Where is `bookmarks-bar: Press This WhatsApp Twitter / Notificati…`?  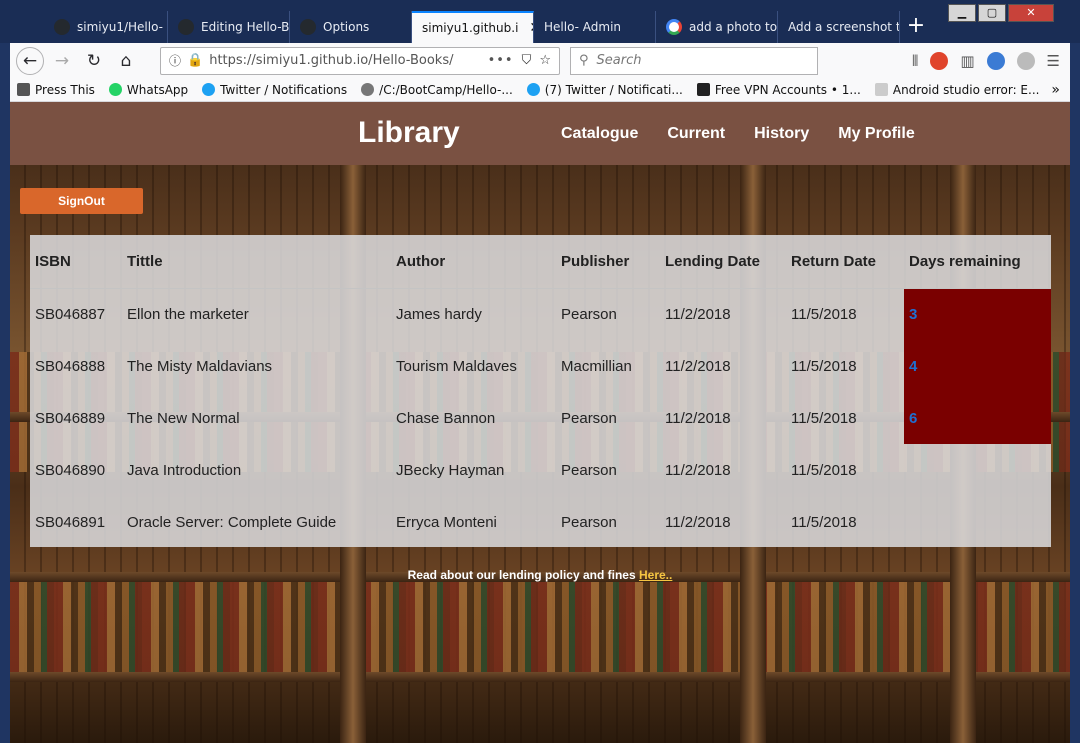
bookmarks-bar: Press This WhatsApp Twitter / Notificati… is located at coordinates (540, 90).